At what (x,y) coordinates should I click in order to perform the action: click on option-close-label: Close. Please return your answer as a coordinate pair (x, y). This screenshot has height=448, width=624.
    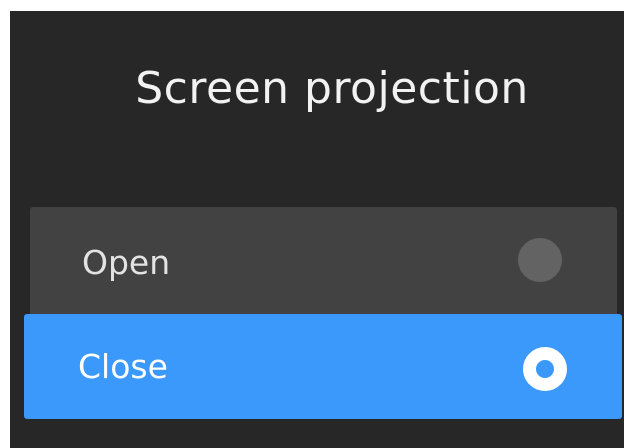
    Looking at the image, I should click on (123, 366).